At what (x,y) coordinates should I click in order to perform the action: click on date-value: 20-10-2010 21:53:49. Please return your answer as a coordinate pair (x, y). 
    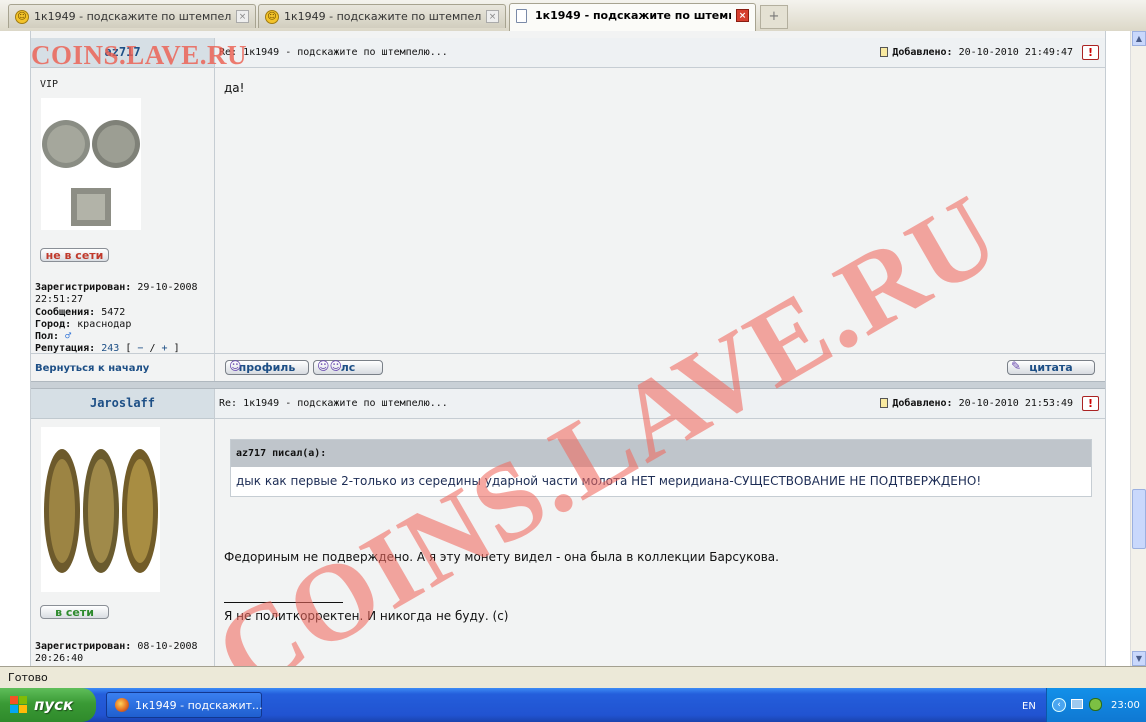
    Looking at the image, I should click on (1015, 403).